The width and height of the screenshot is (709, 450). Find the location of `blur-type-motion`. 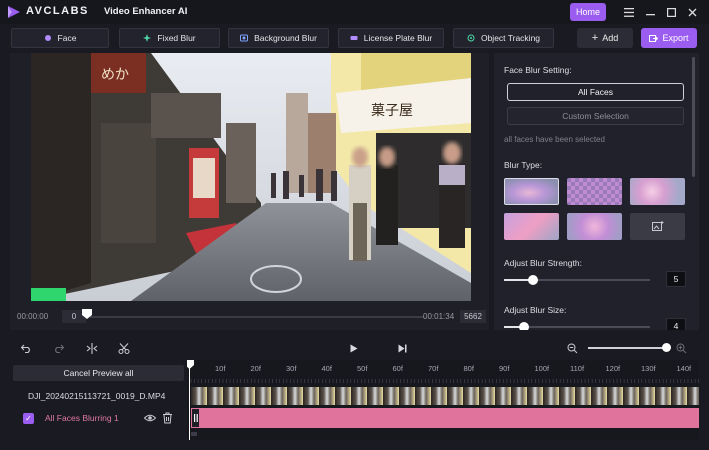

blur-type-motion is located at coordinates (531, 226).